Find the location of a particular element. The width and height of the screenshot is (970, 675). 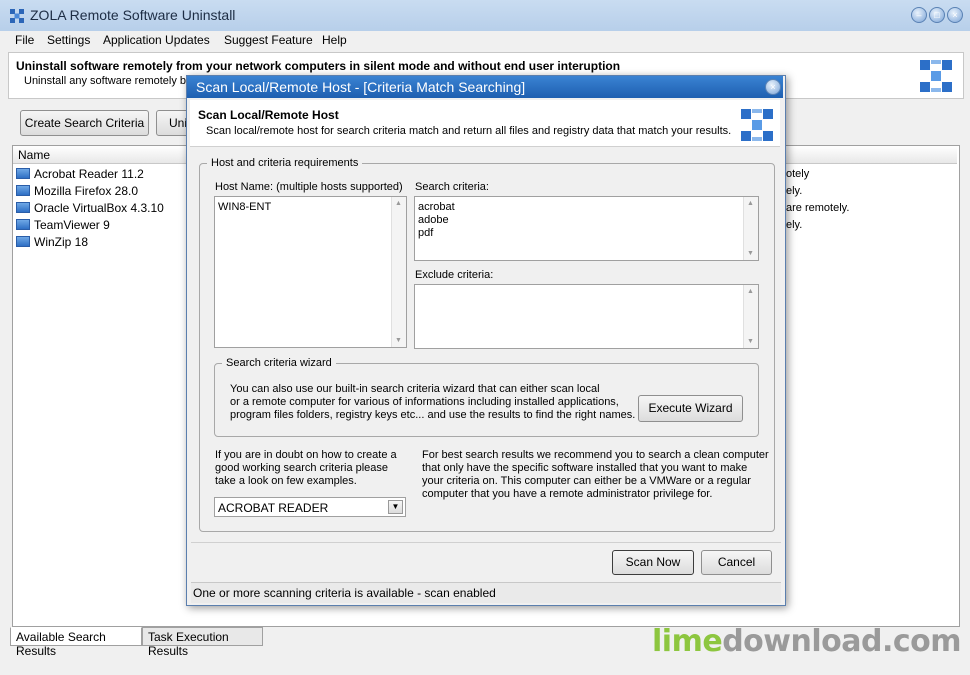

scan-now-button: Scan Now is located at coordinates (653, 562).